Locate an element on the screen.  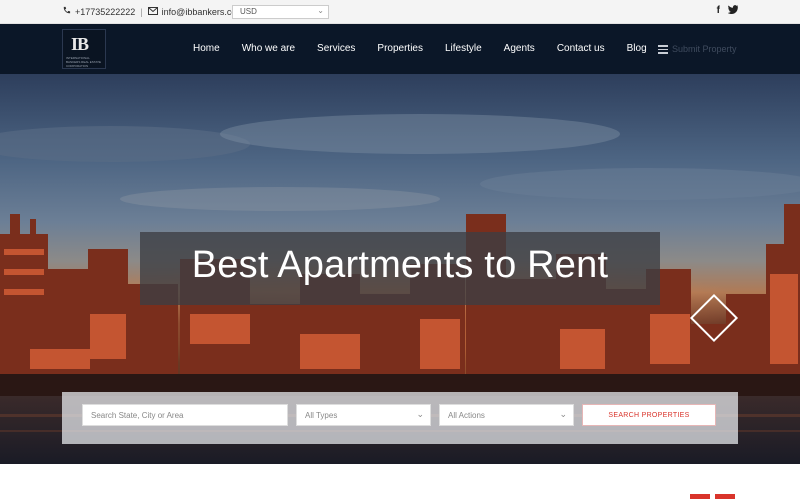
currency-select: USD ⌄ is located at coordinates (280, 12).